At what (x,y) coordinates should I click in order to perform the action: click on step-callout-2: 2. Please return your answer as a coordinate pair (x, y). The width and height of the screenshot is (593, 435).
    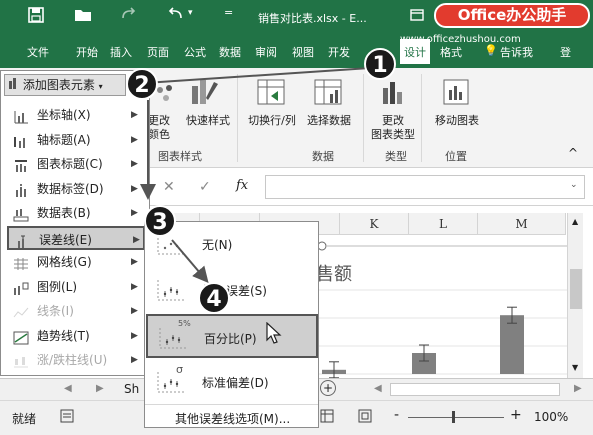
    Looking at the image, I should click on (142, 84).